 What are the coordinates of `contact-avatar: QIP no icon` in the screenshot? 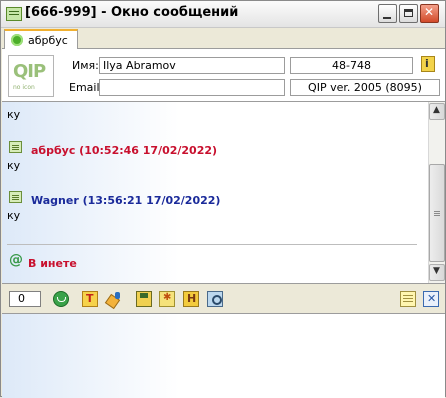 It's located at (31, 76).